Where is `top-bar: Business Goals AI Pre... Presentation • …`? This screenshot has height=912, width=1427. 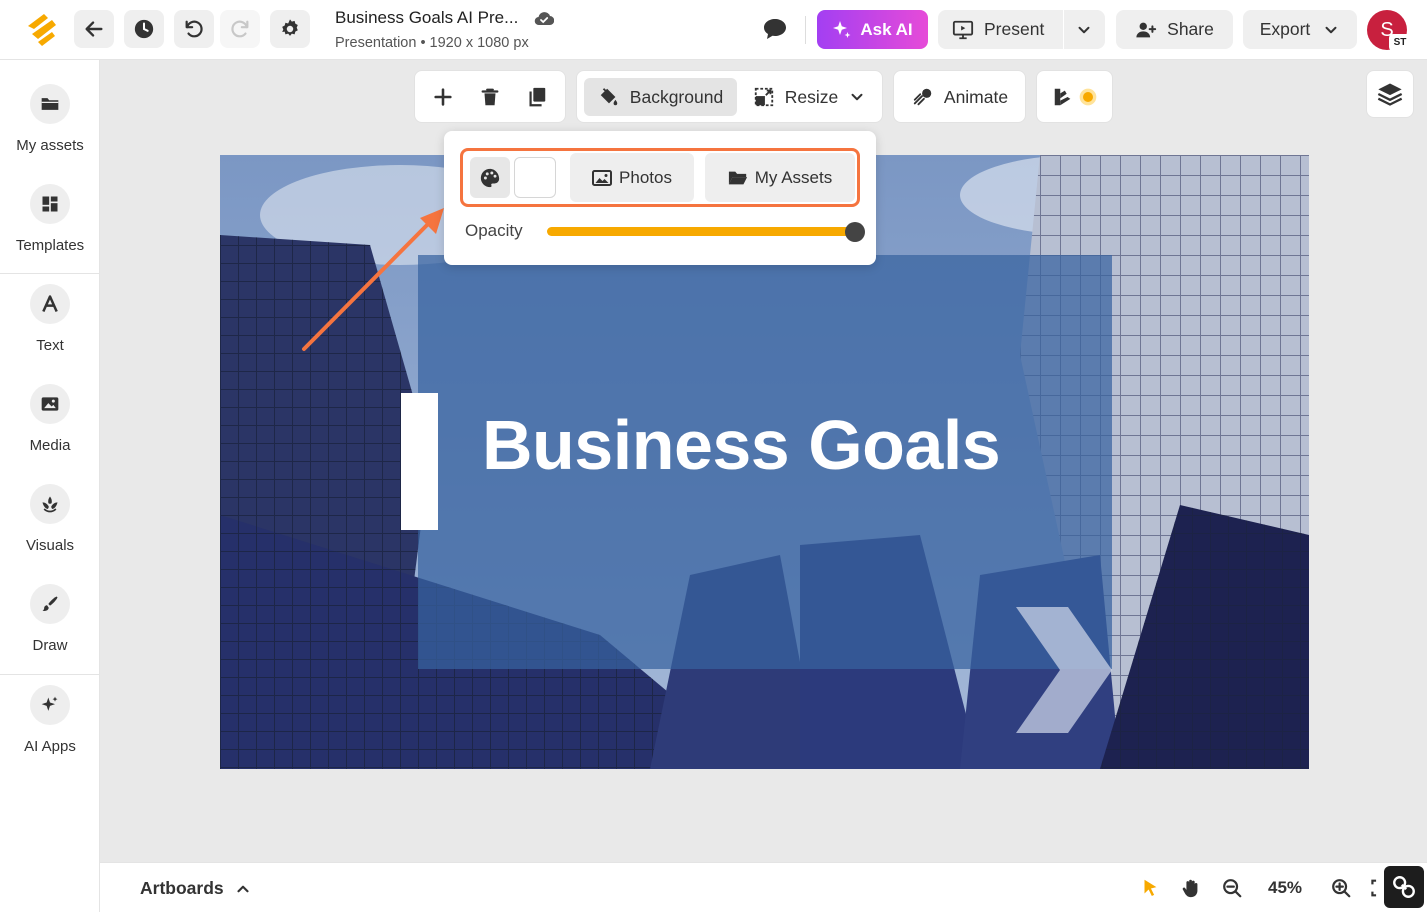 top-bar: Business Goals AI Pre... Presentation • … is located at coordinates (713, 30).